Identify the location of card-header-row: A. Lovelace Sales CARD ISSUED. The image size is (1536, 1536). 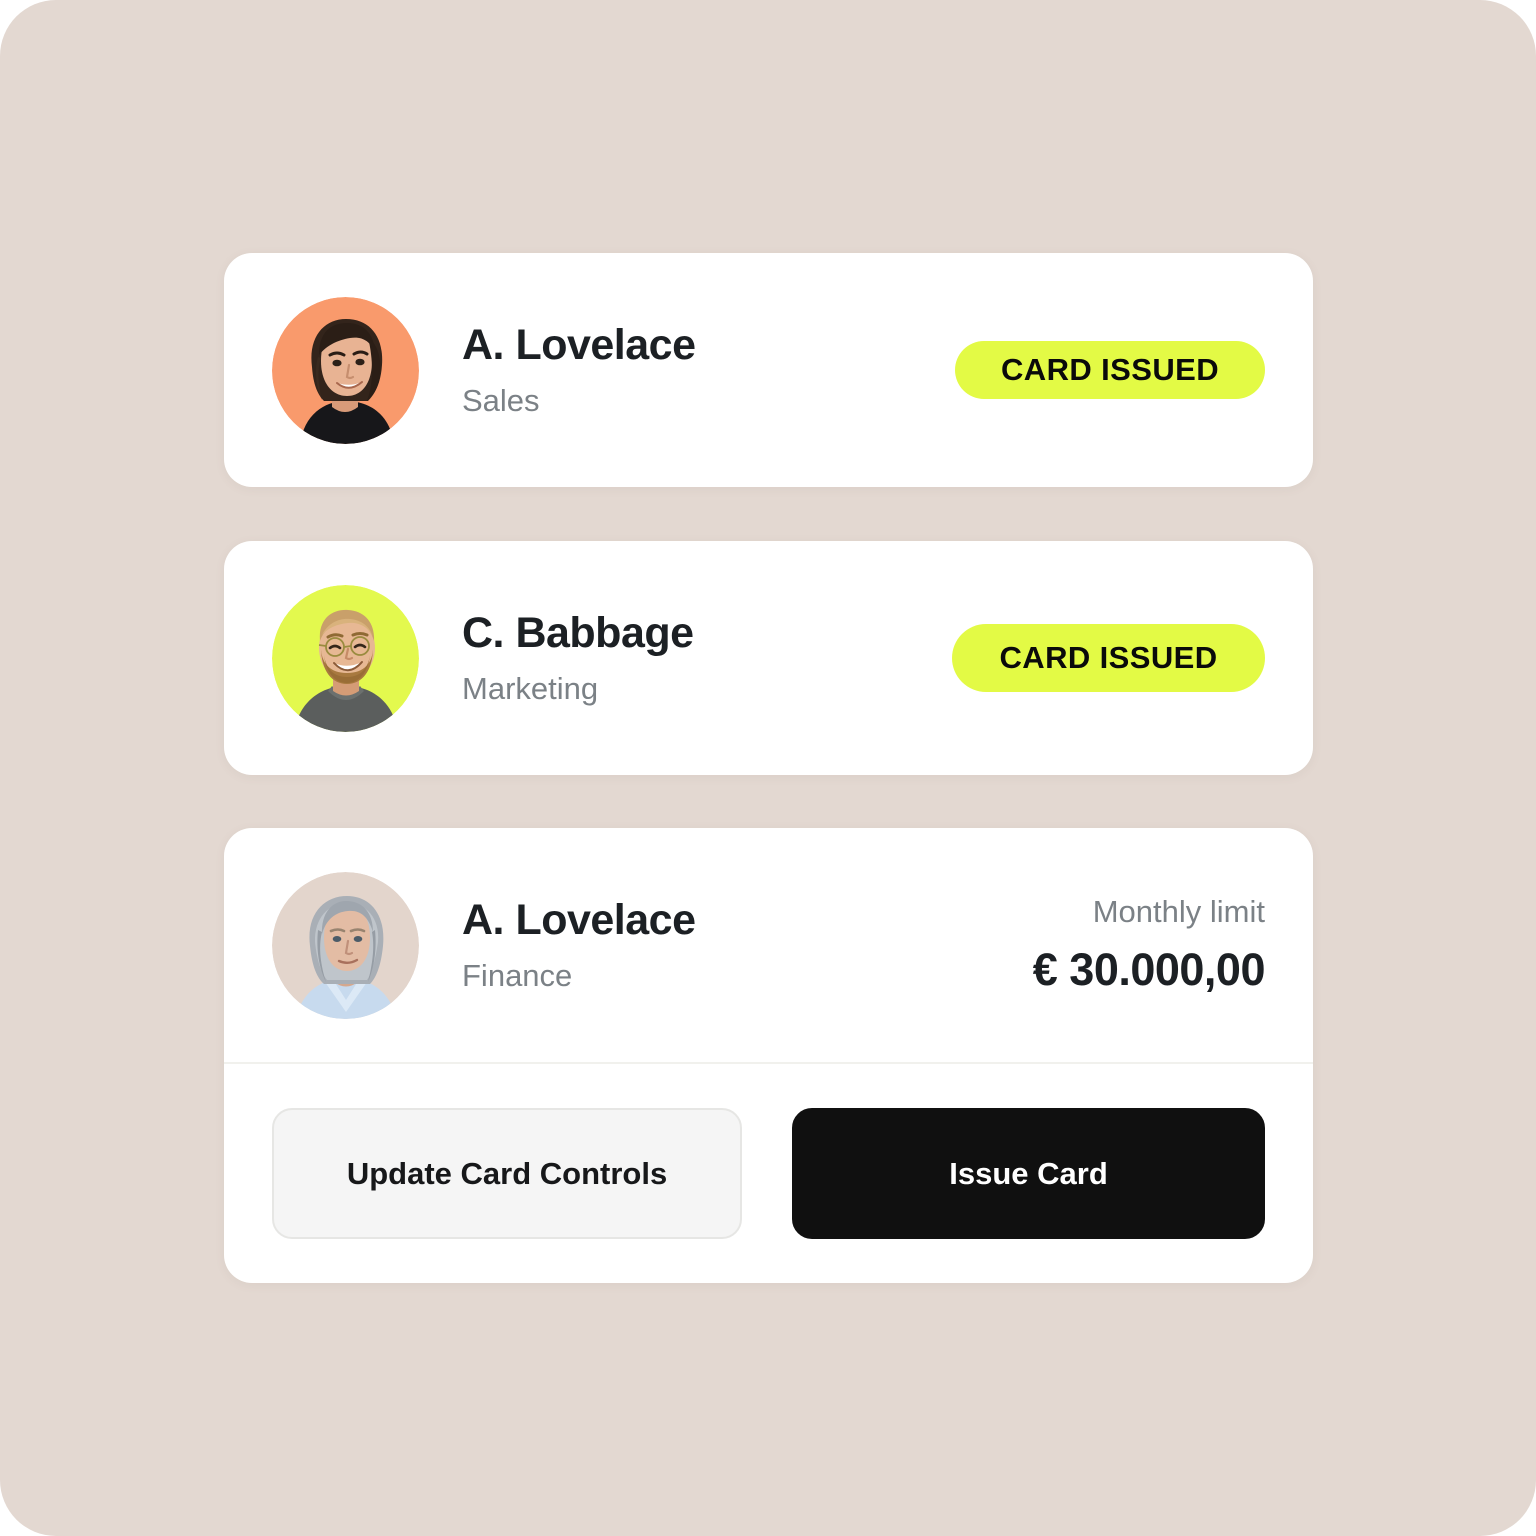
(768, 370).